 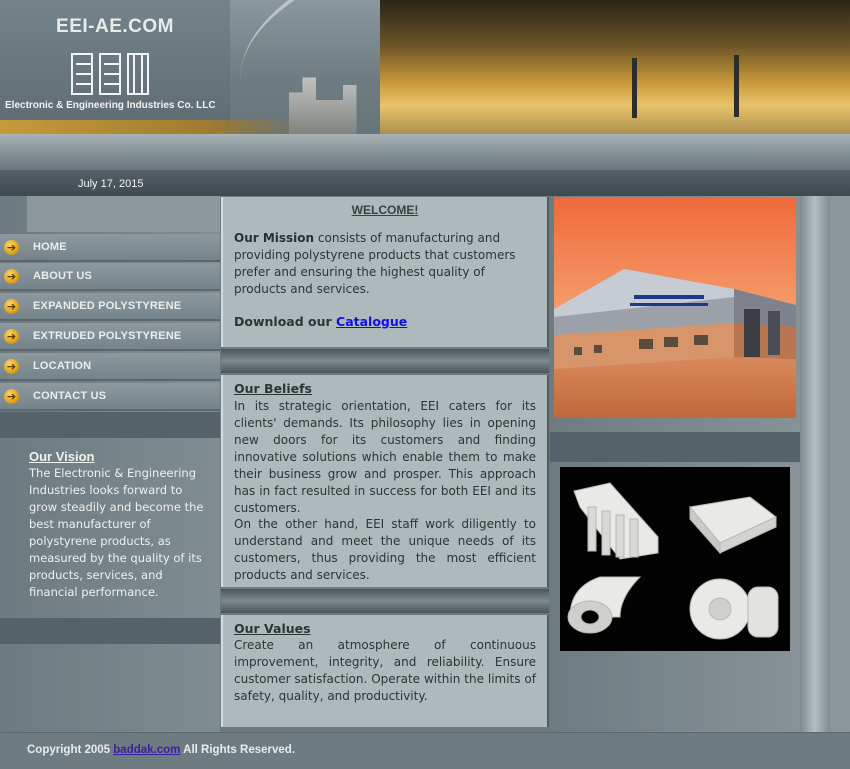 I want to click on gold-strip, so click(x=150, y=127).